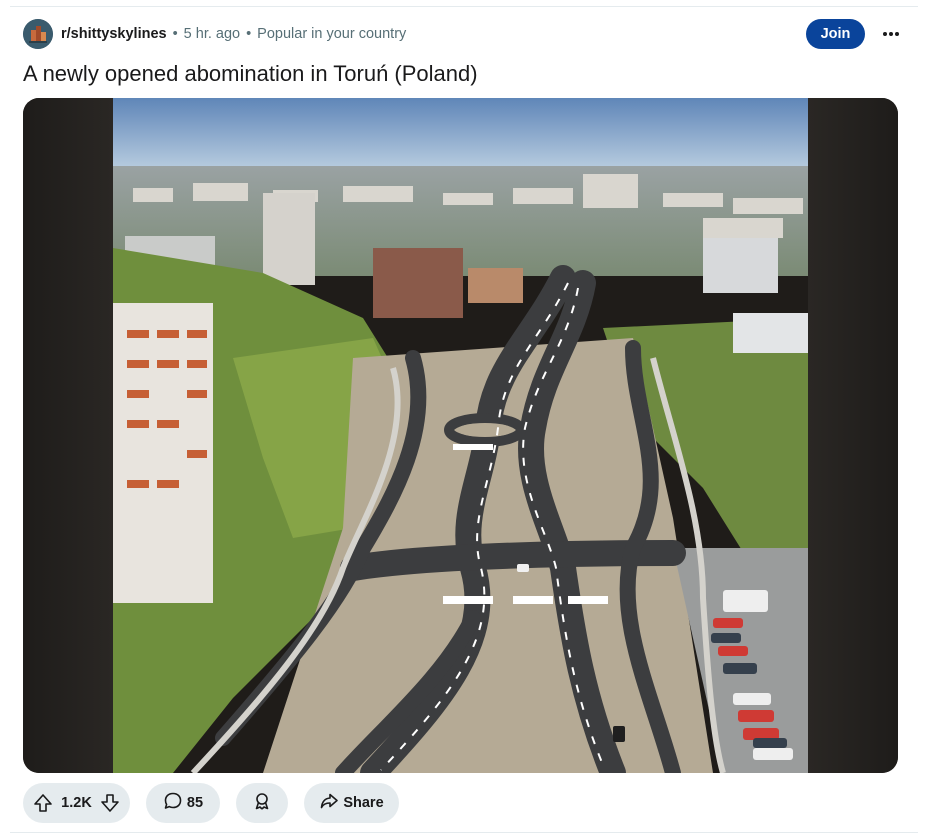 Image resolution: width=928 pixels, height=838 pixels. What do you see at coordinates (891, 34) in the screenshot?
I see `more-options-icon` at bounding box center [891, 34].